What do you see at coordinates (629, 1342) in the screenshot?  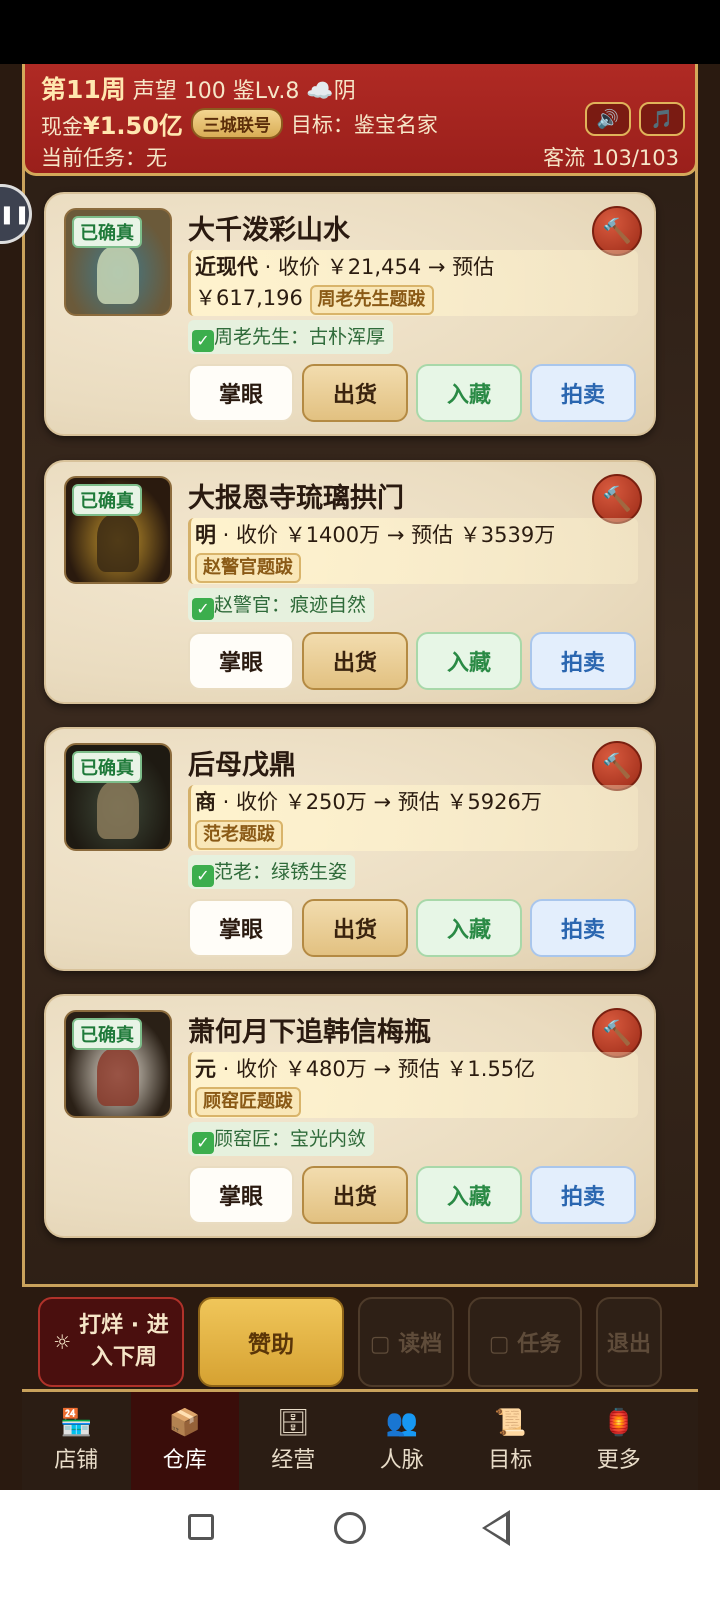 I see `exit-button: 退出` at bounding box center [629, 1342].